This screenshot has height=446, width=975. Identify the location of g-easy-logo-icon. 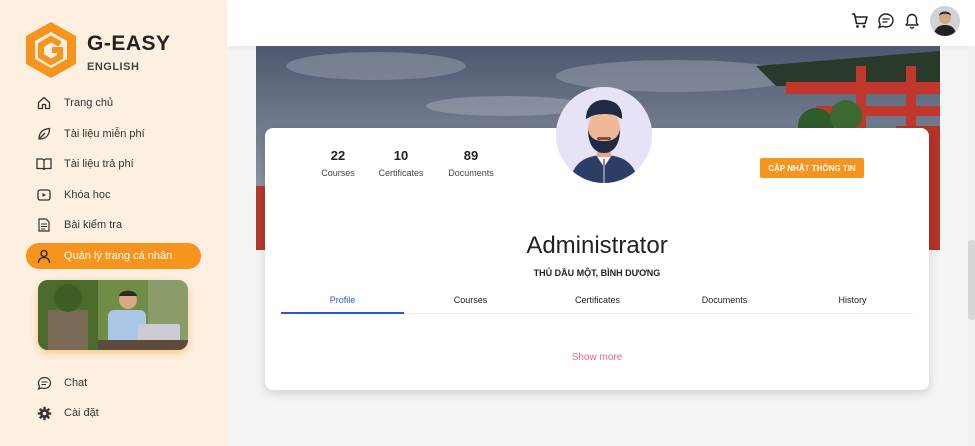
(51, 50).